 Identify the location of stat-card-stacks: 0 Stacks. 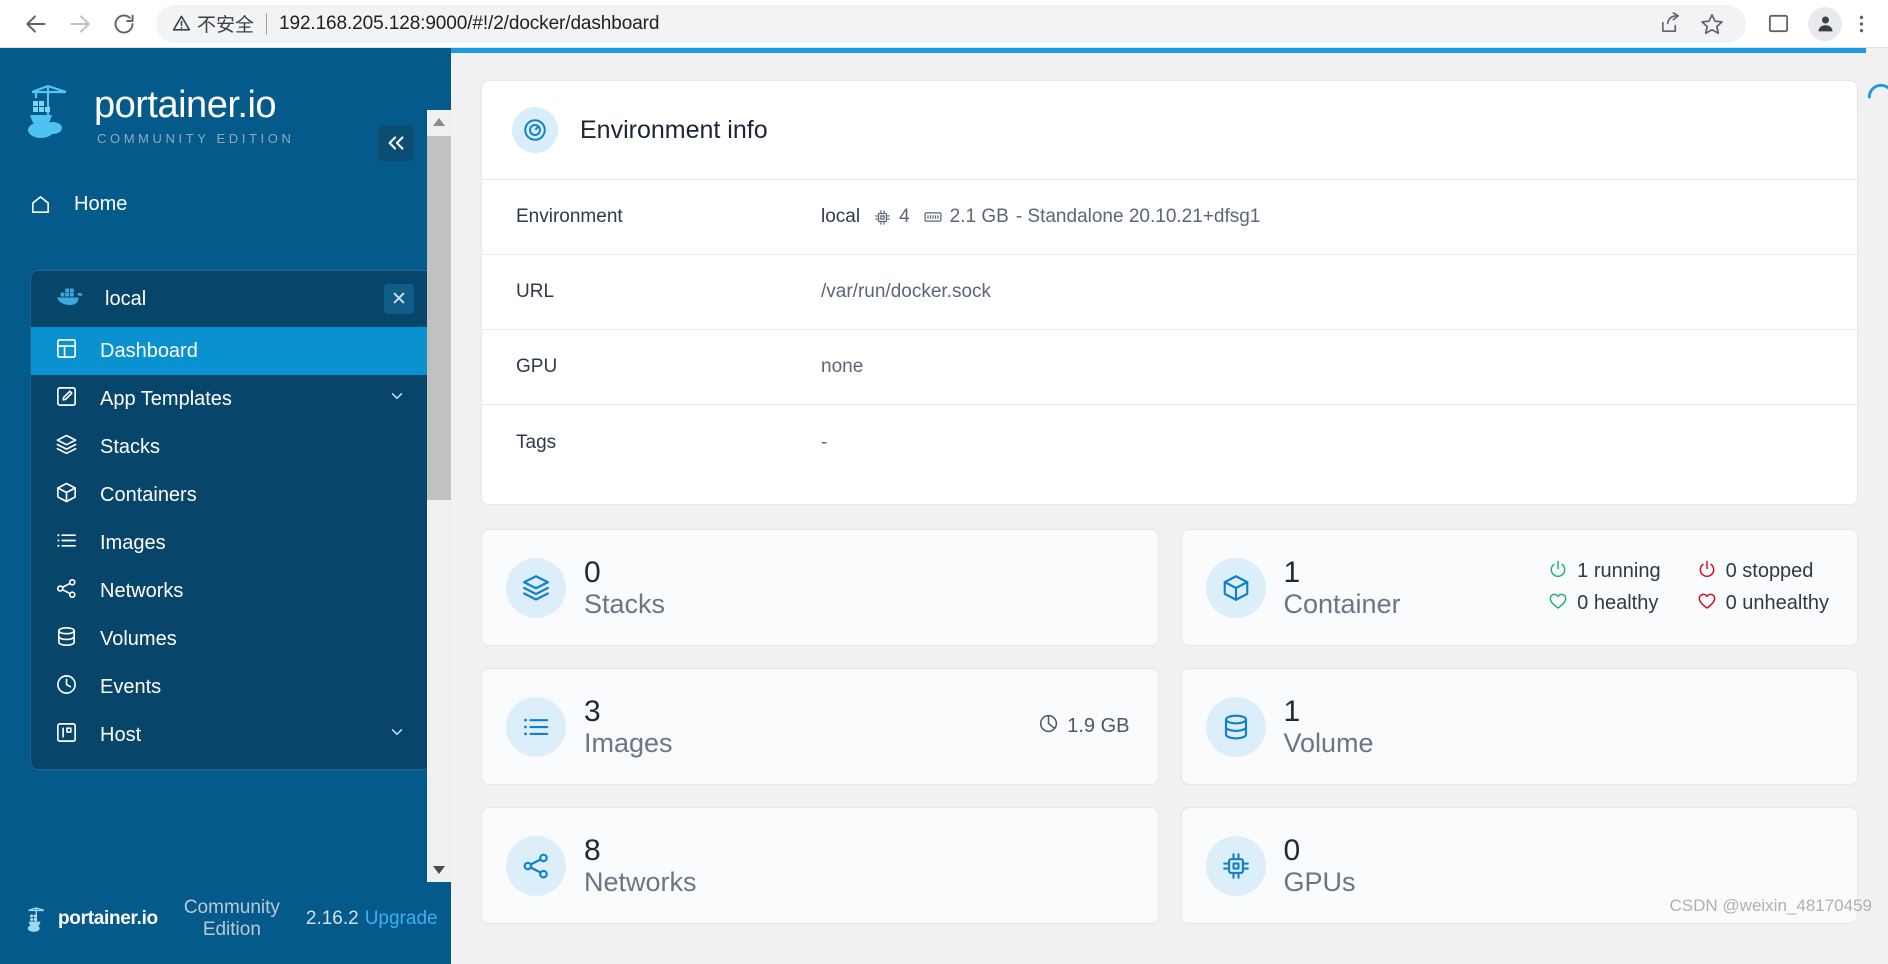
(820, 587).